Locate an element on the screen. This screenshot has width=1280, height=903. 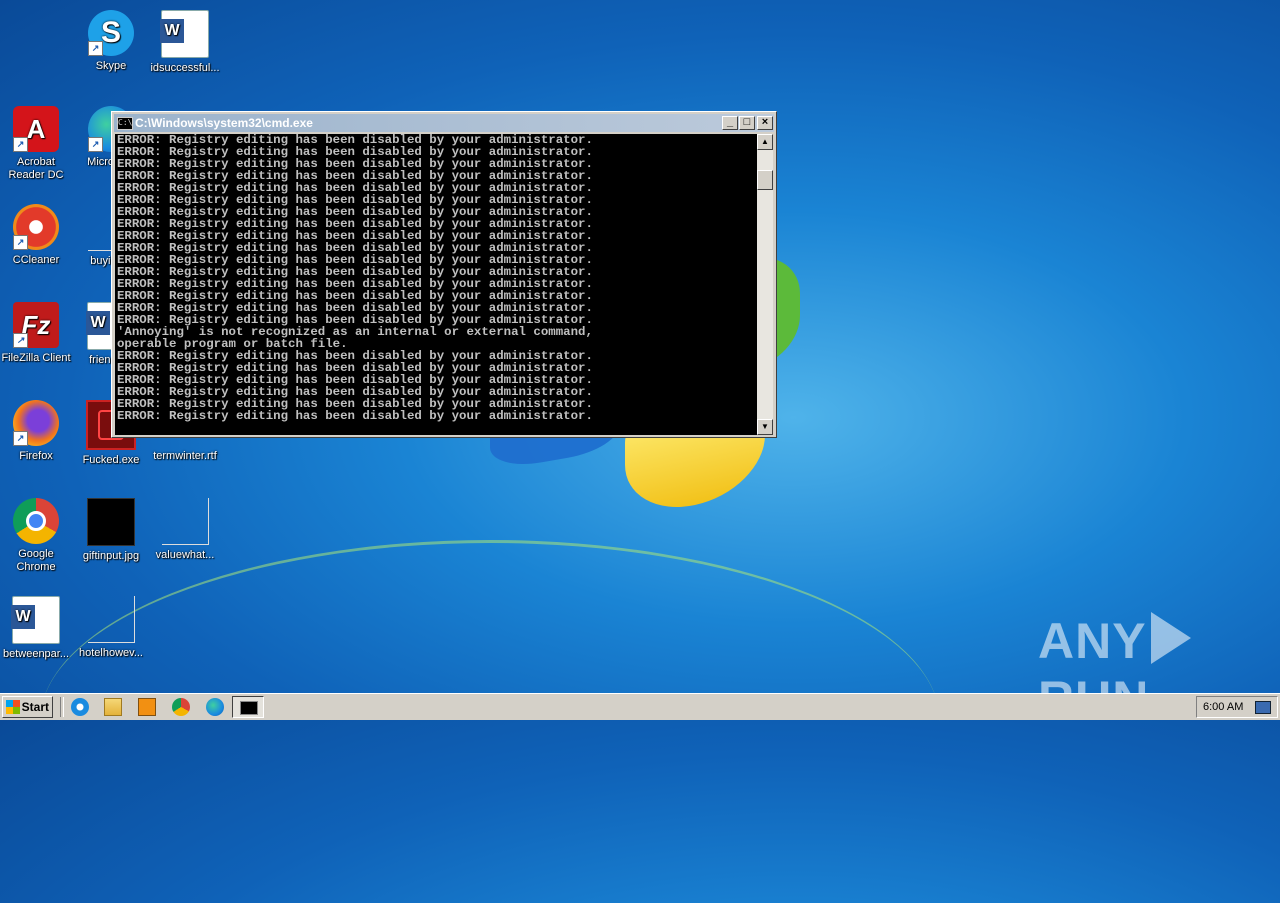
ccleaner-icon: ↗ is located at coordinates (36, 227).